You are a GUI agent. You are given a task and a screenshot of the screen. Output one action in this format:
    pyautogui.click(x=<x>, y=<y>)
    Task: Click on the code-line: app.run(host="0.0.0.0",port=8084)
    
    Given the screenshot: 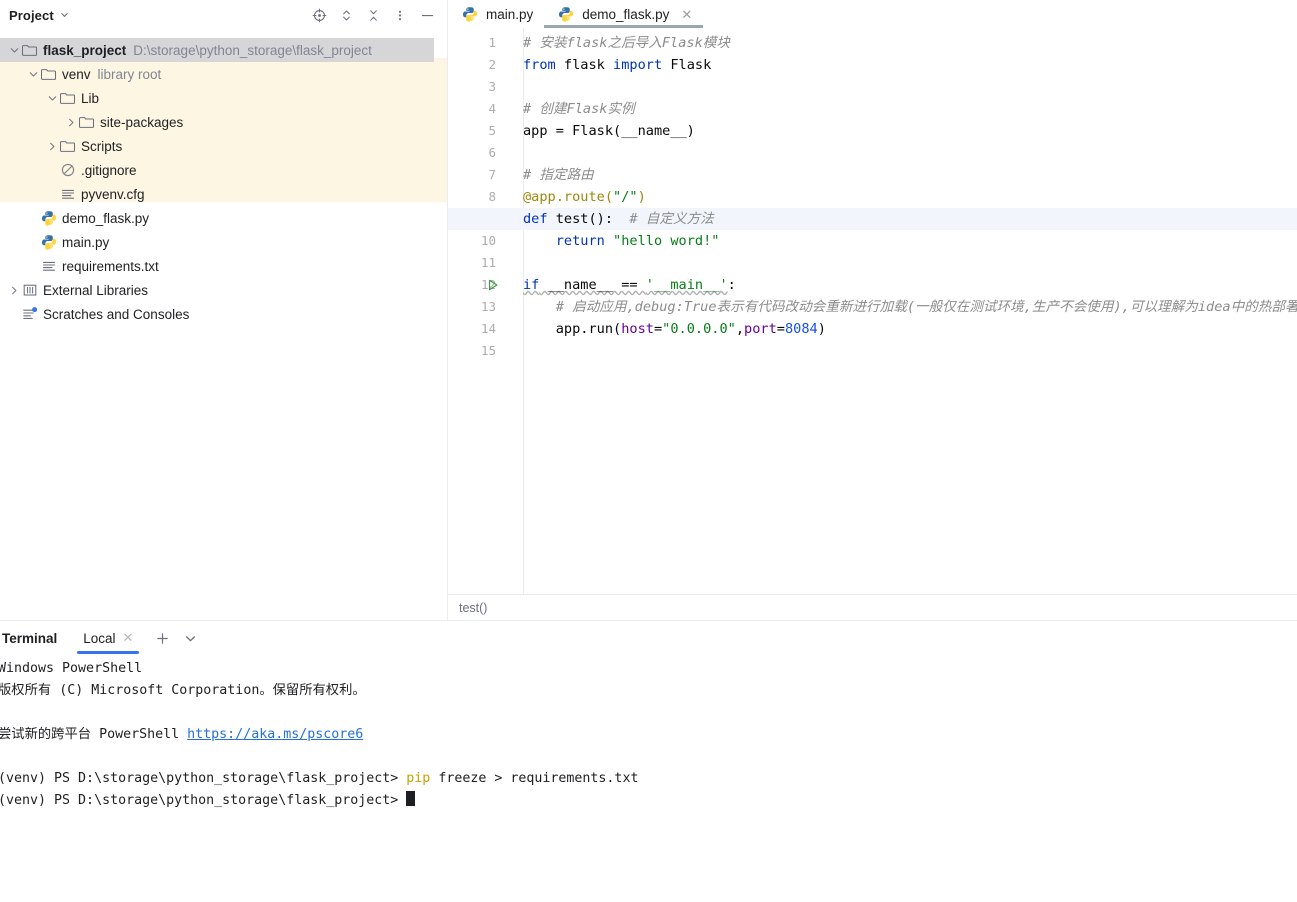 What is the action you would take?
    pyautogui.click(x=910, y=329)
    